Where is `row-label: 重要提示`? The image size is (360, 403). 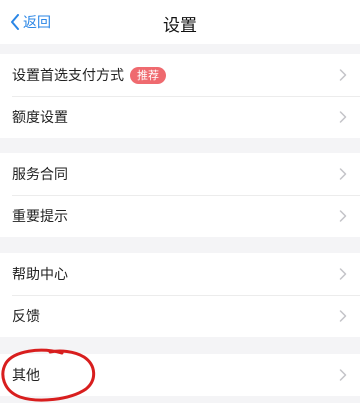 row-label: 重要提示 is located at coordinates (40, 217).